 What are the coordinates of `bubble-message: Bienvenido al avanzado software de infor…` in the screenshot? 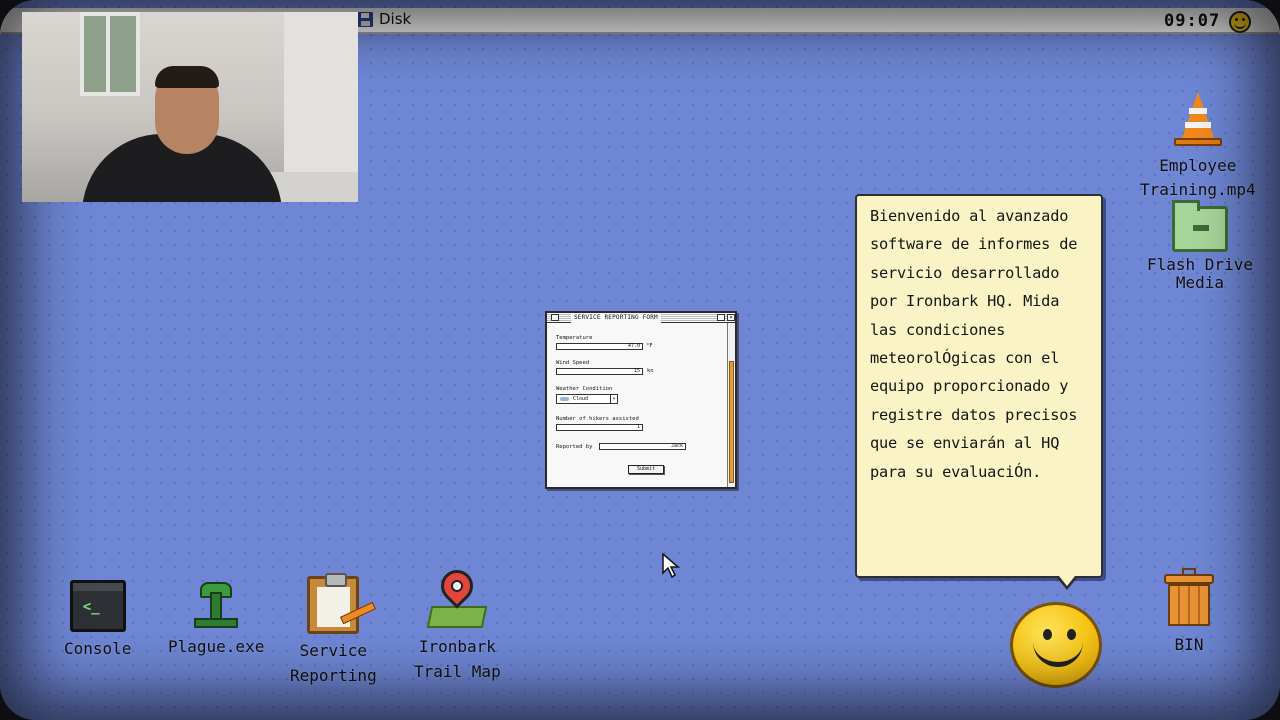 It's located at (974, 344).